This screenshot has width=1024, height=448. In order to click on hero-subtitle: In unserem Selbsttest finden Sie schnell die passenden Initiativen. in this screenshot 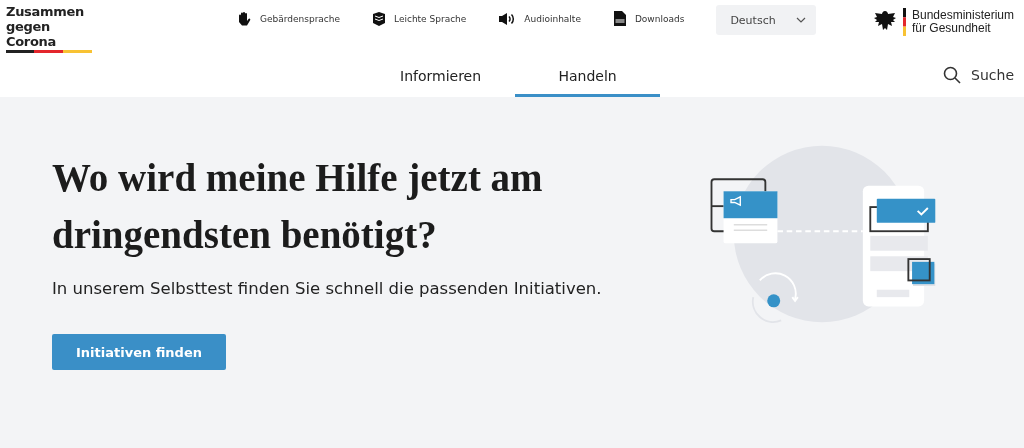, I will do `click(327, 288)`.